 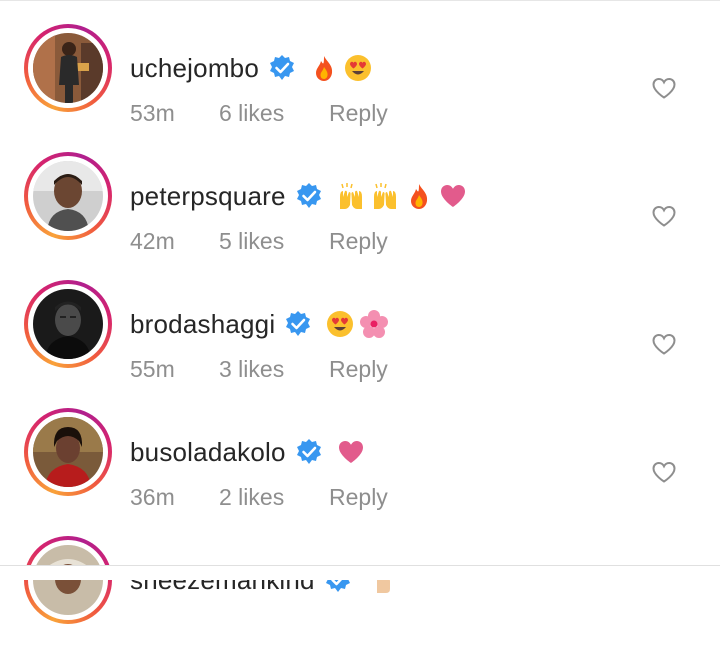 What do you see at coordinates (152, 368) in the screenshot?
I see `comment-time: 55m` at bounding box center [152, 368].